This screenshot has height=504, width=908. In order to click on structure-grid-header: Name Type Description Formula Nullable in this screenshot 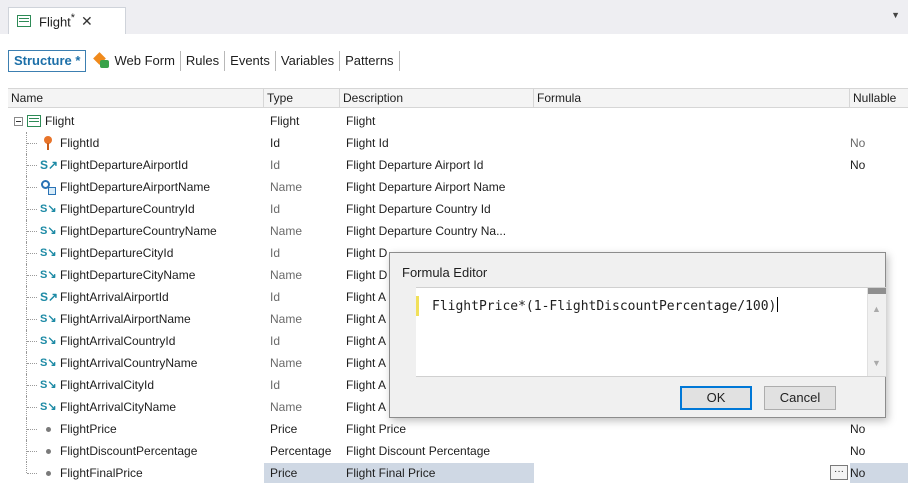, I will do `click(458, 98)`.